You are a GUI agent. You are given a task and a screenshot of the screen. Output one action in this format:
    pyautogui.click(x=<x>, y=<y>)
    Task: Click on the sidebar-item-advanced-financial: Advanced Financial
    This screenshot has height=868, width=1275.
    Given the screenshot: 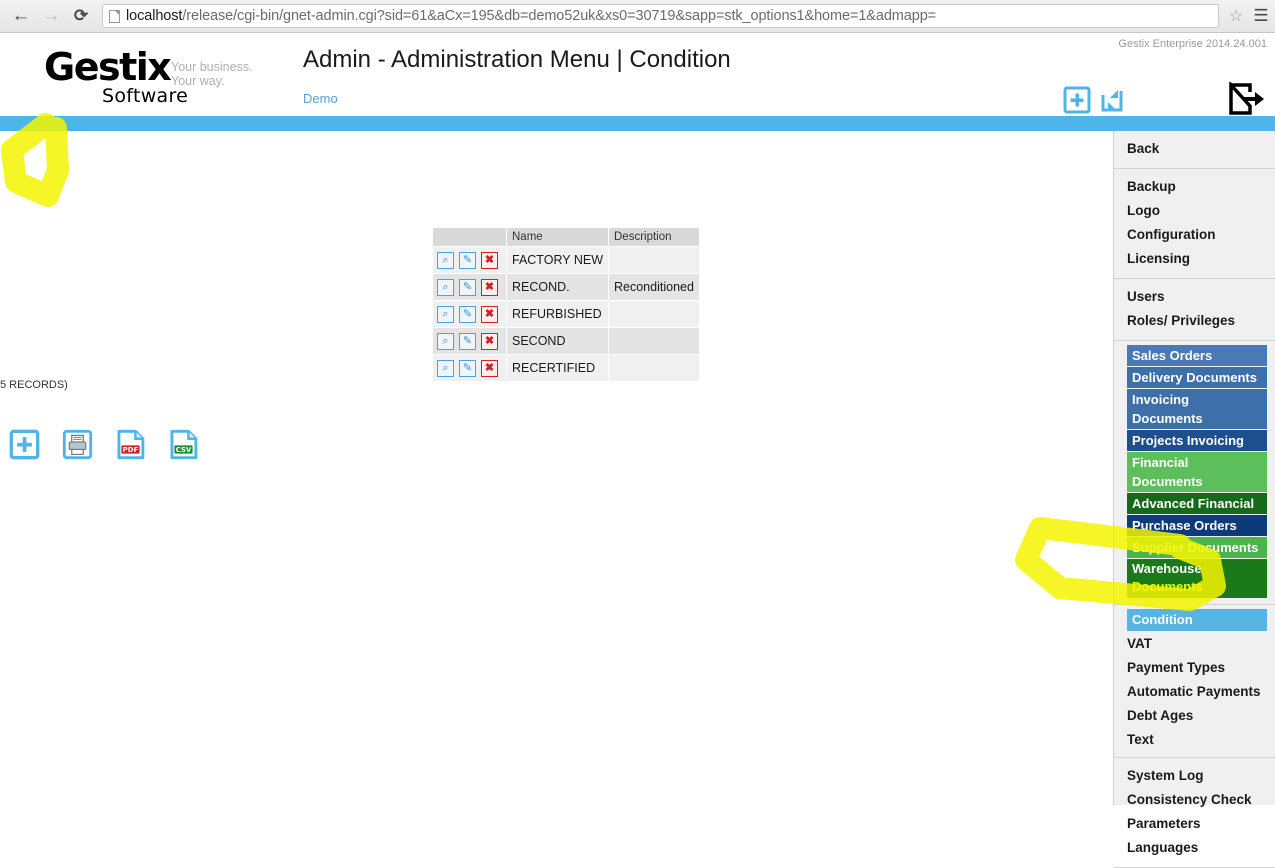 What is the action you would take?
    pyautogui.click(x=1197, y=503)
    